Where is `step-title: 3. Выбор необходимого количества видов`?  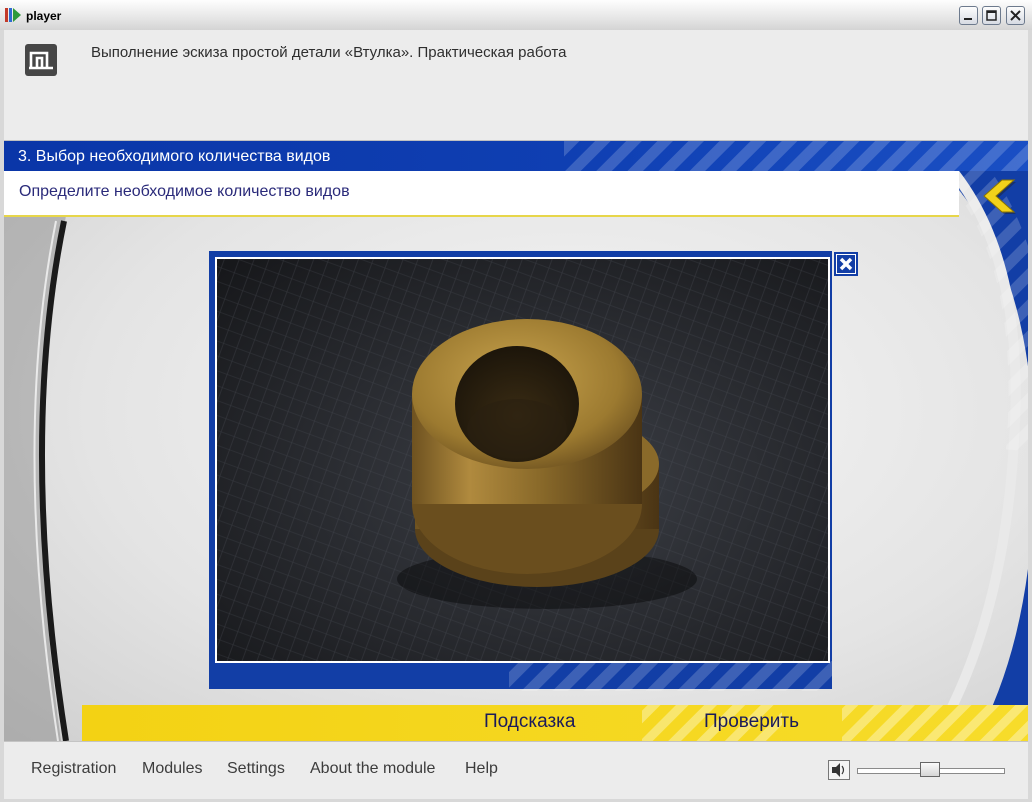 step-title: 3. Выбор необходимого количества видов is located at coordinates (174, 156).